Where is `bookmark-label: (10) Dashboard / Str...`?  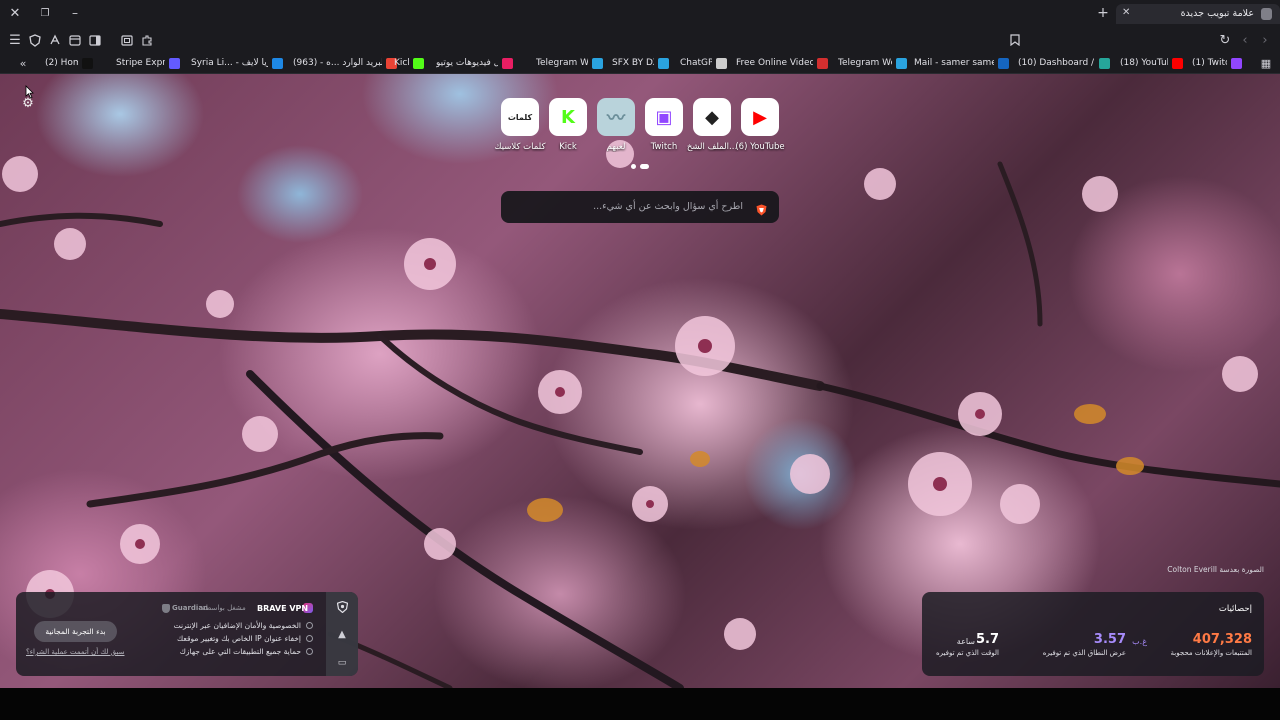 bookmark-label: (10) Dashboard / Str... is located at coordinates (1056, 63).